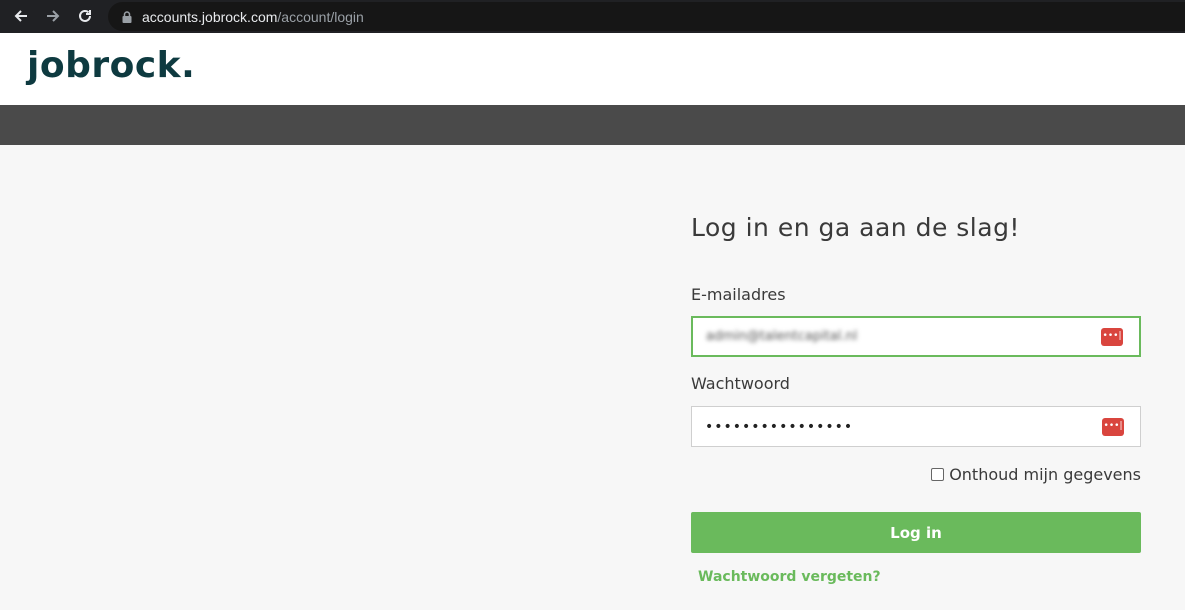 The width and height of the screenshot is (1185, 610). Describe the element at coordinates (1045, 474) in the screenshot. I see `remember-label: Onthoud mijn gegevens` at that location.